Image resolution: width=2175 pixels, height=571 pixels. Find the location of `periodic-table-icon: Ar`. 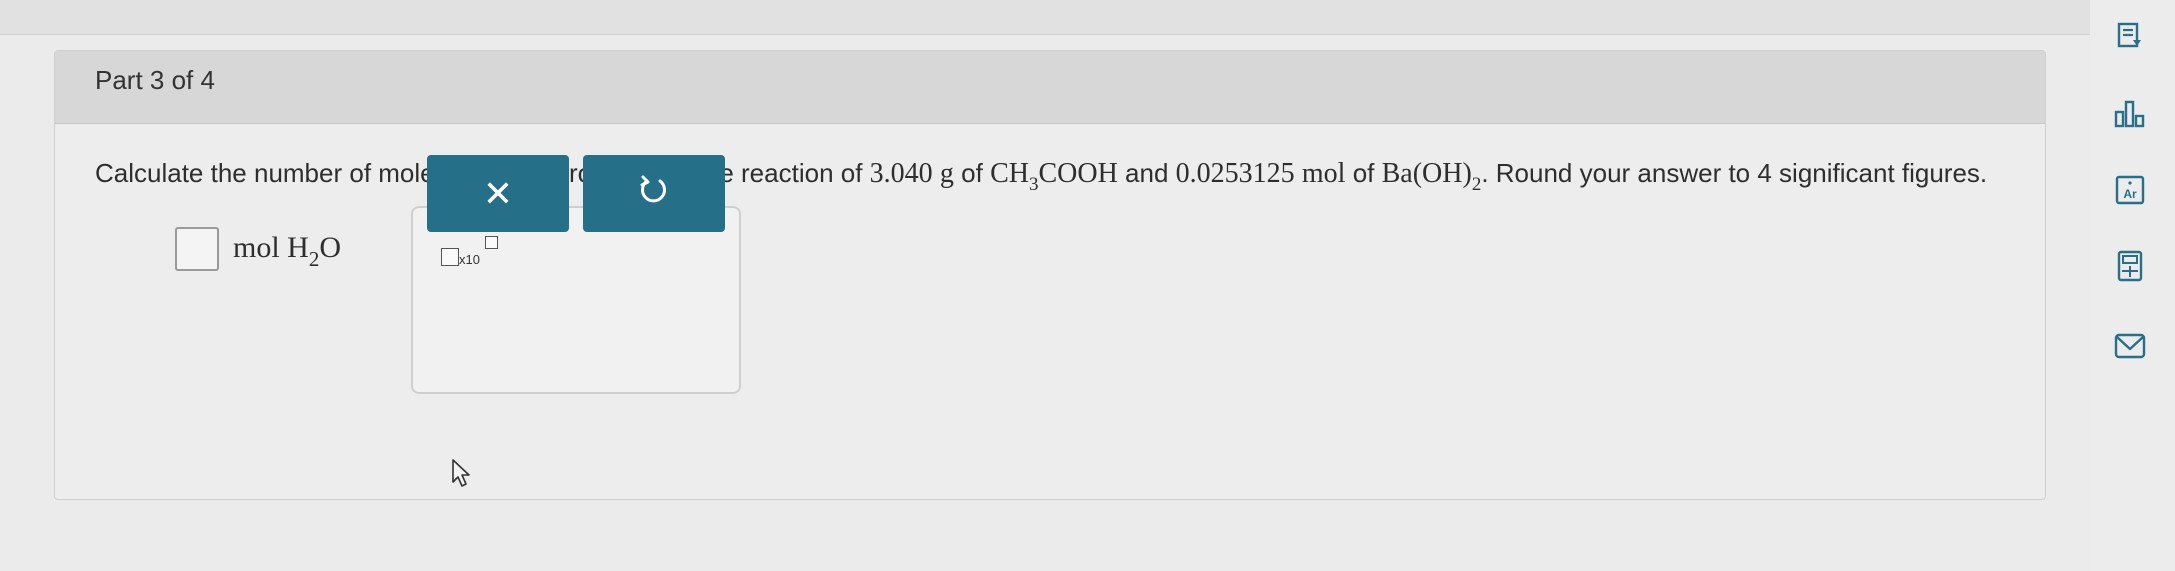

periodic-table-icon: Ar is located at coordinates (2130, 190).